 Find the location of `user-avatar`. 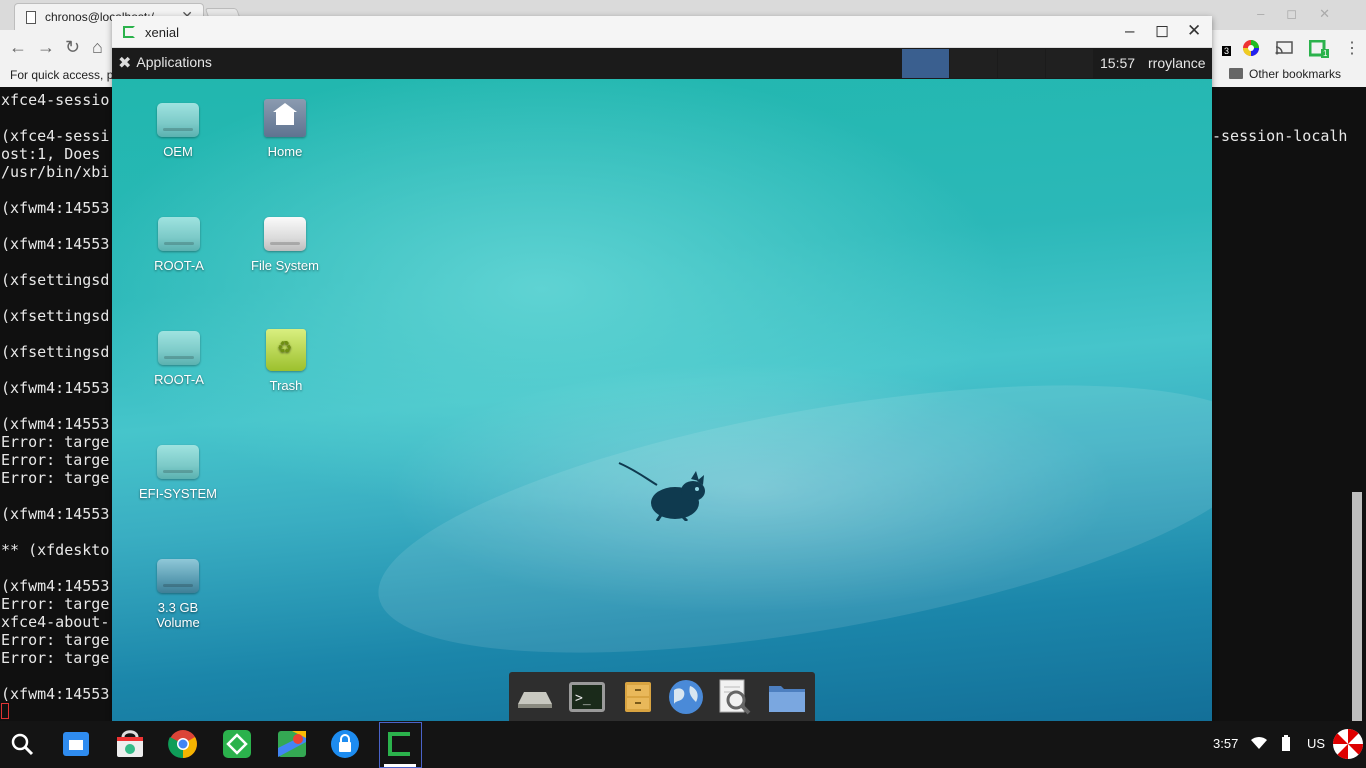

user-avatar is located at coordinates (1348, 744).